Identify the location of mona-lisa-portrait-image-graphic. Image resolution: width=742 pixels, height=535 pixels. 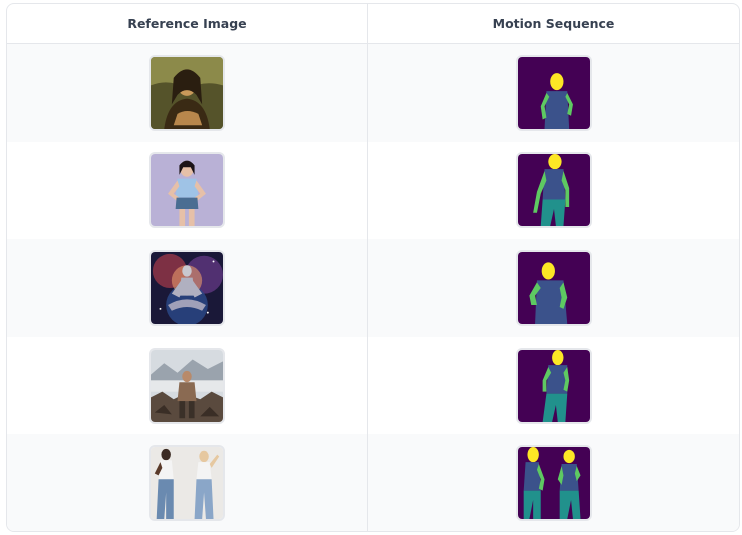
(187, 92).